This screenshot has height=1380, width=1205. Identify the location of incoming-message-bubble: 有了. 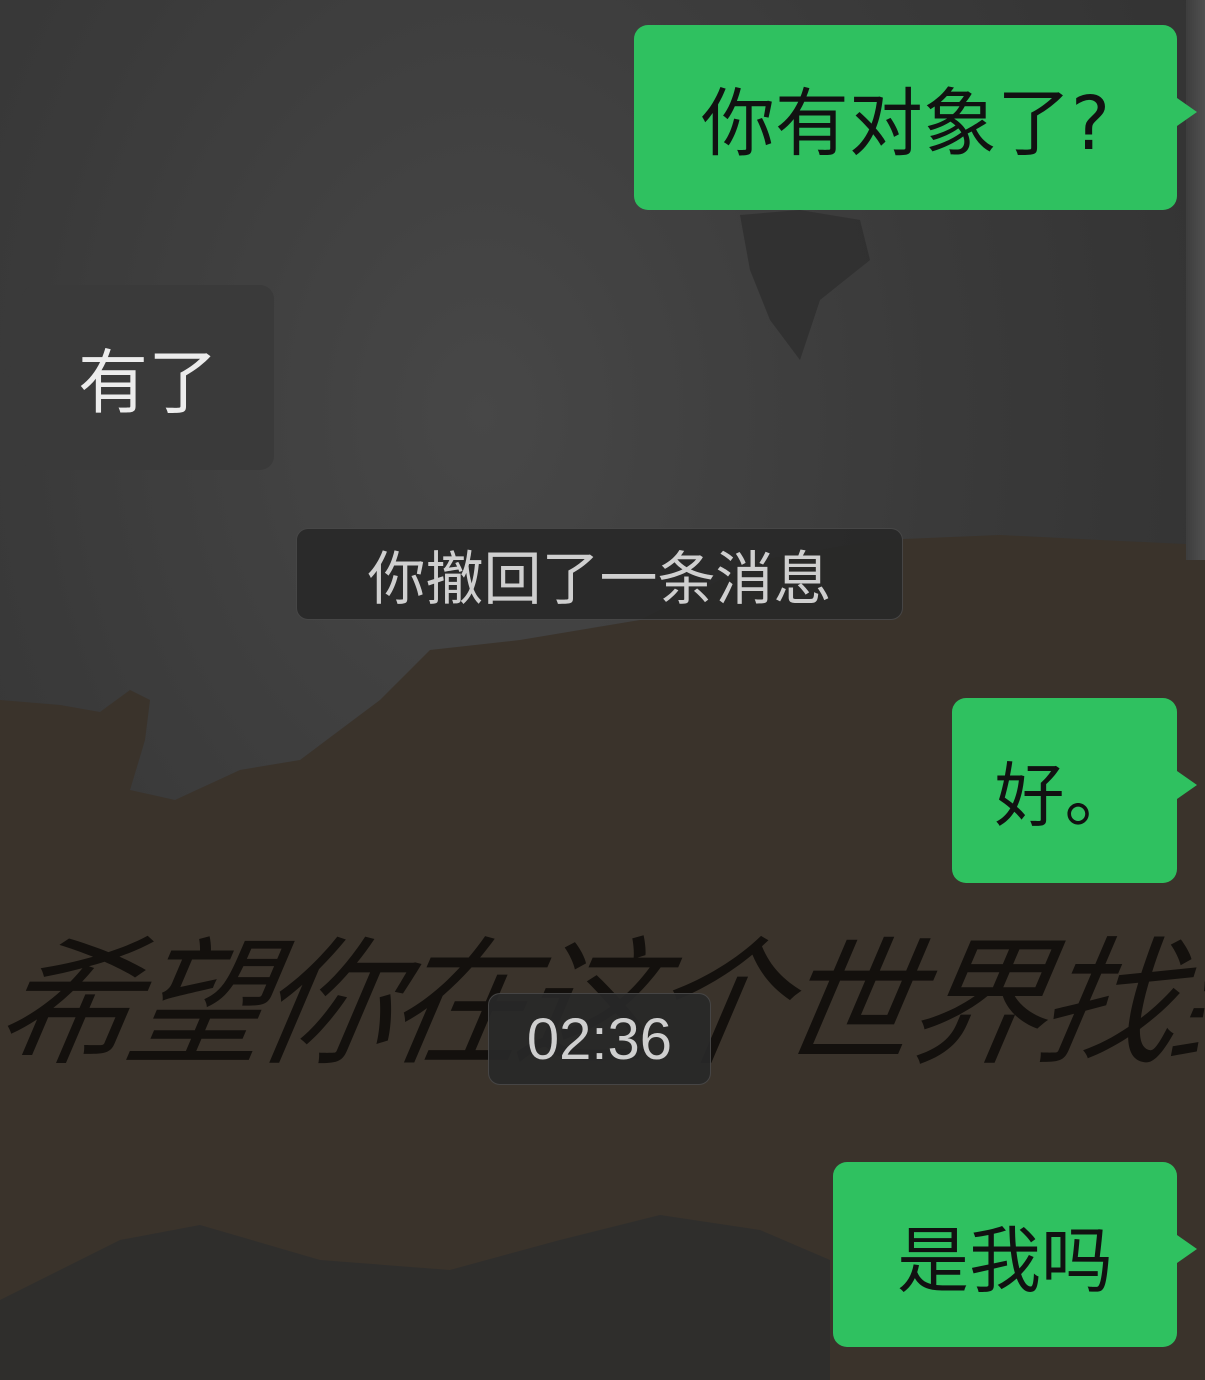
(148, 377).